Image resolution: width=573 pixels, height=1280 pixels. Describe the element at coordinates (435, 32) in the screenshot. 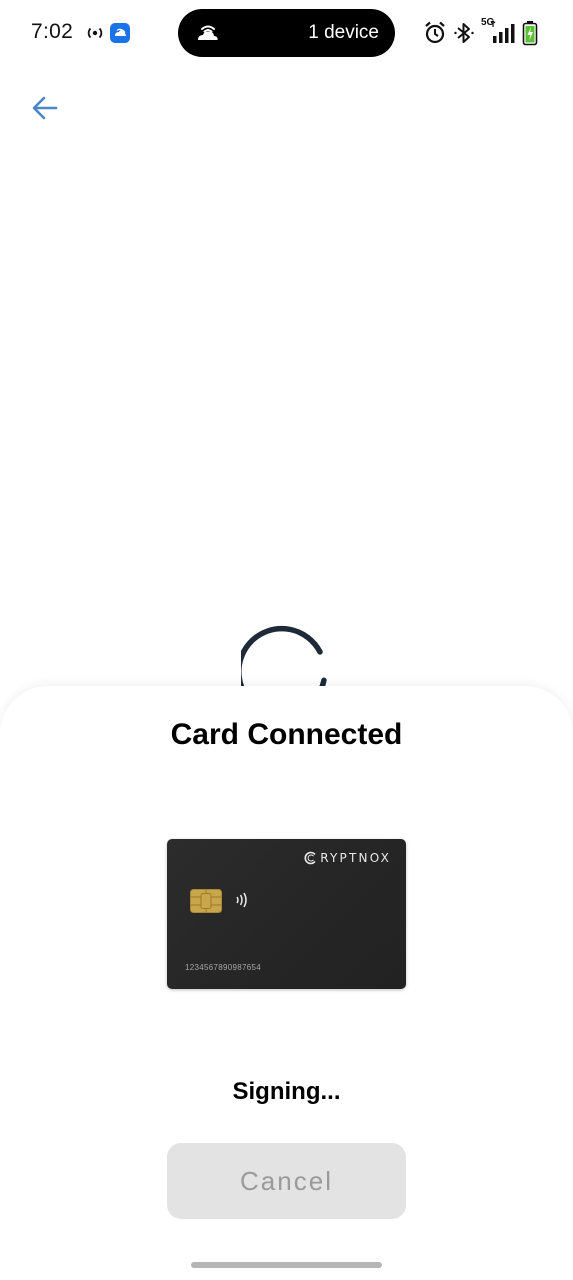

I see `alarm-icon` at that location.